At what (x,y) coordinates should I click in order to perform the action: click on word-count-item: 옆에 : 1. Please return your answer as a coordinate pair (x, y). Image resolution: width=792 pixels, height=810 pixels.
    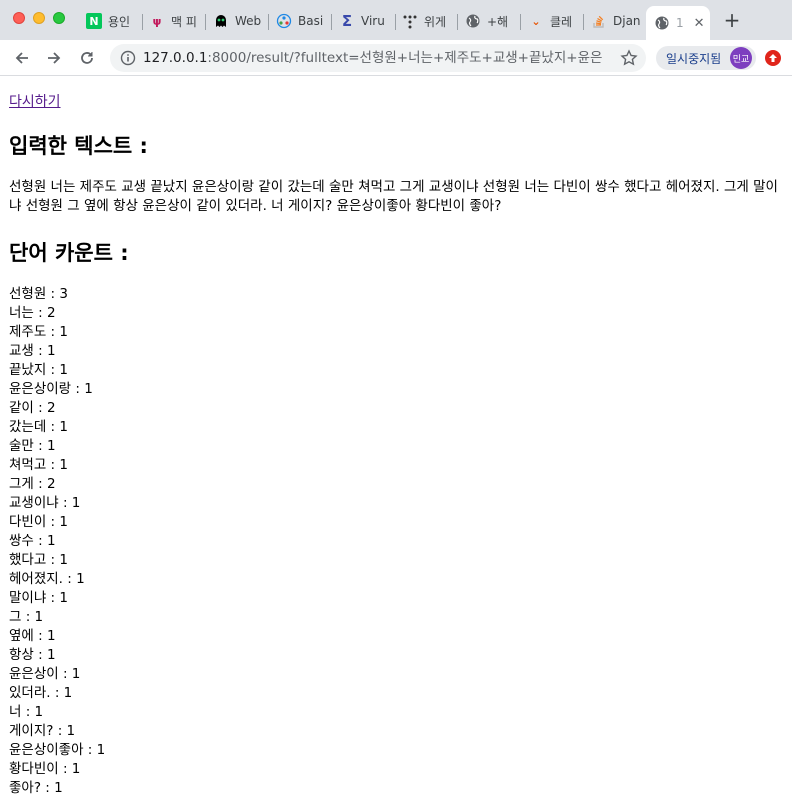
    Looking at the image, I should click on (32, 636).